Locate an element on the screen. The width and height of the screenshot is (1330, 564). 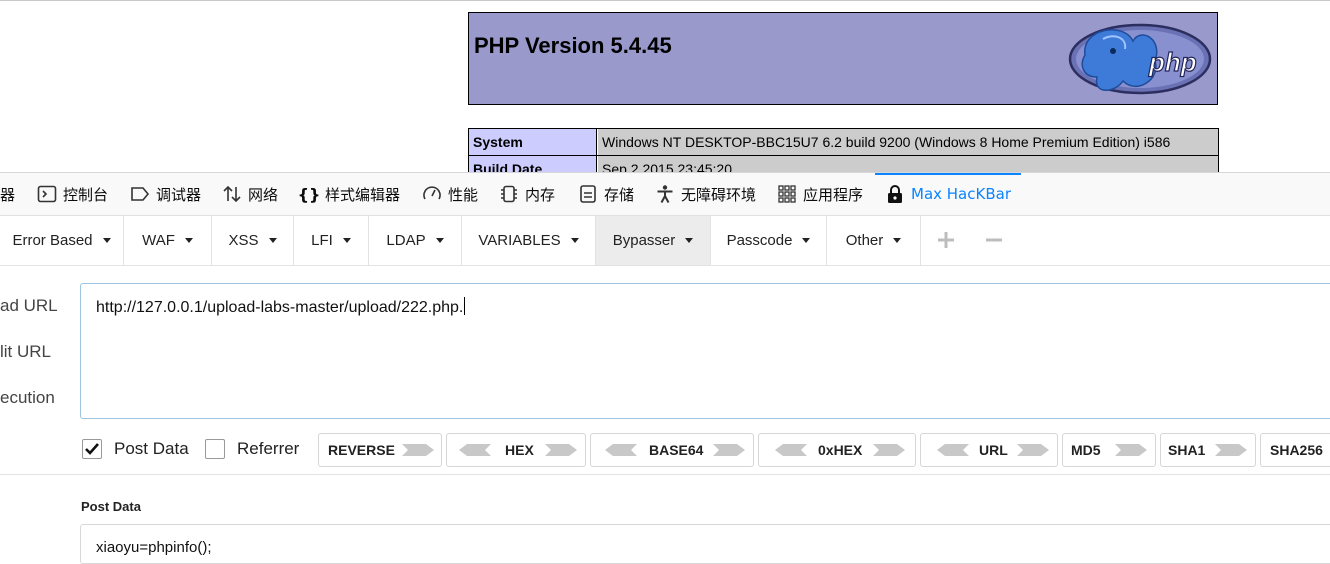
menu-passcode: Passcode is located at coordinates (769, 240).